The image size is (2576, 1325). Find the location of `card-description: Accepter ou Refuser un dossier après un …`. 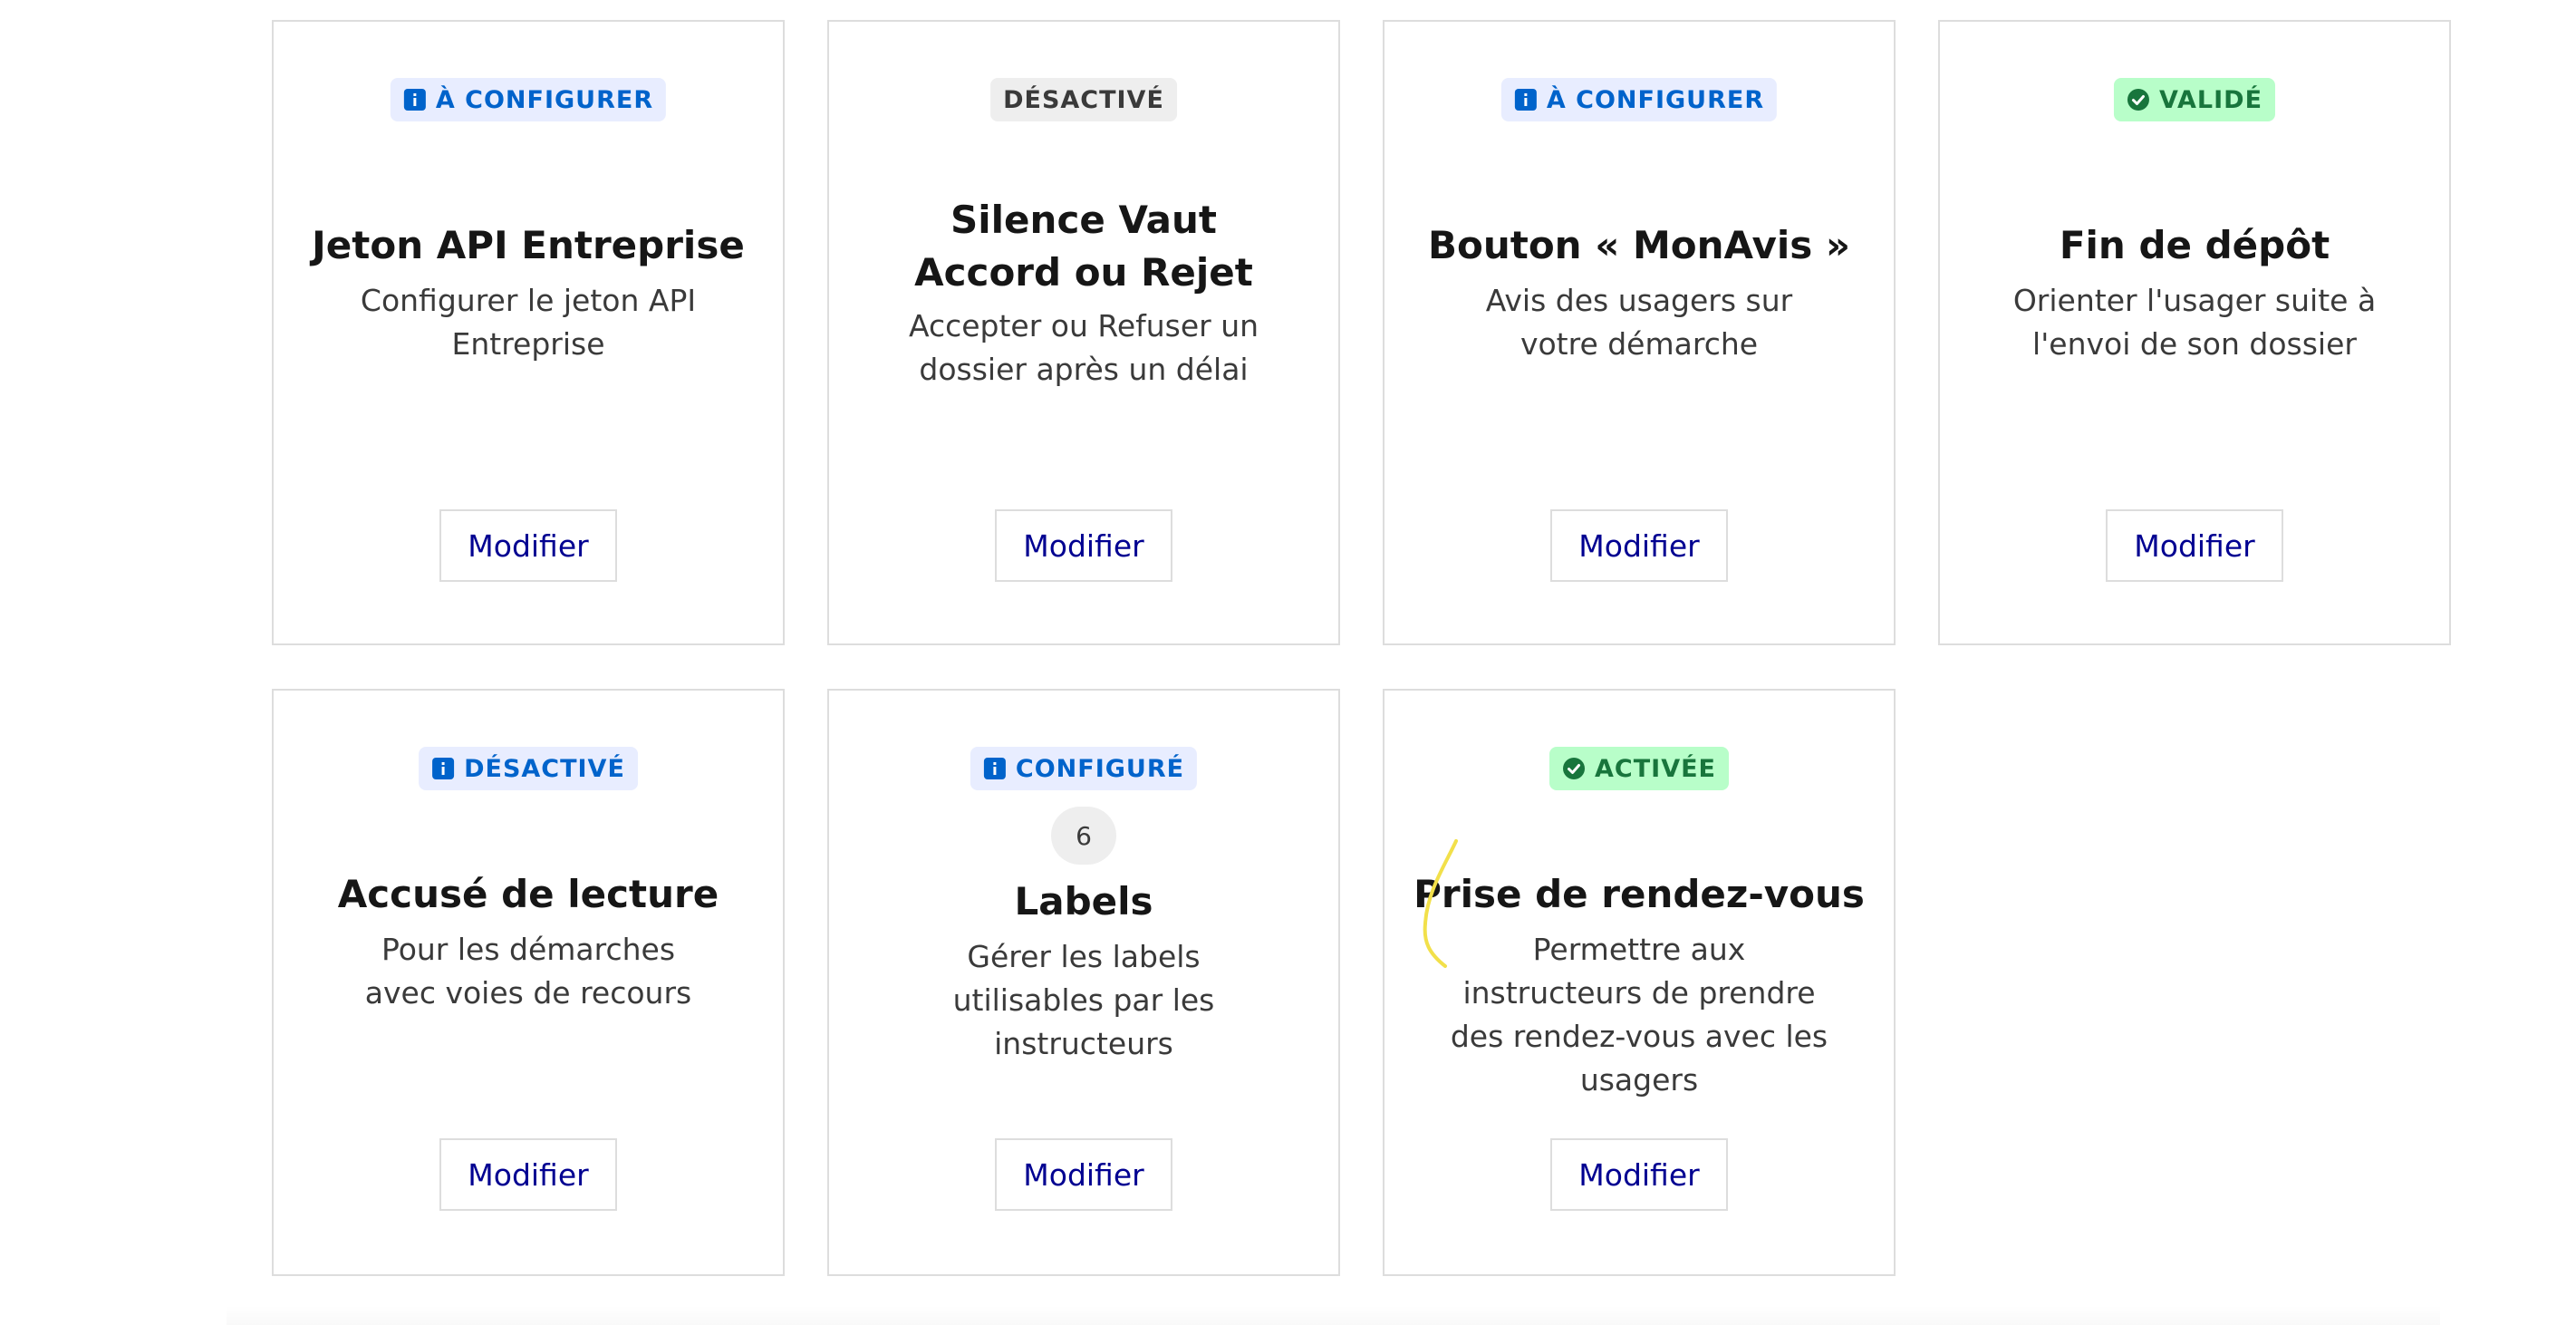

card-description: Accepter ou Refuser un dossier après un … is located at coordinates (1083, 347).